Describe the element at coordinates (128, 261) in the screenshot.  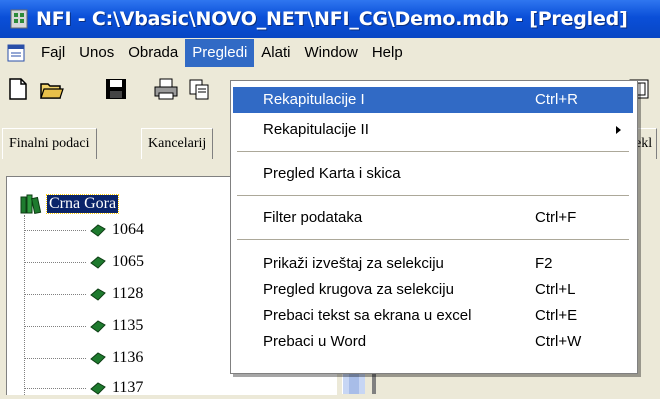
I see `tree-item-label: 1065` at that location.